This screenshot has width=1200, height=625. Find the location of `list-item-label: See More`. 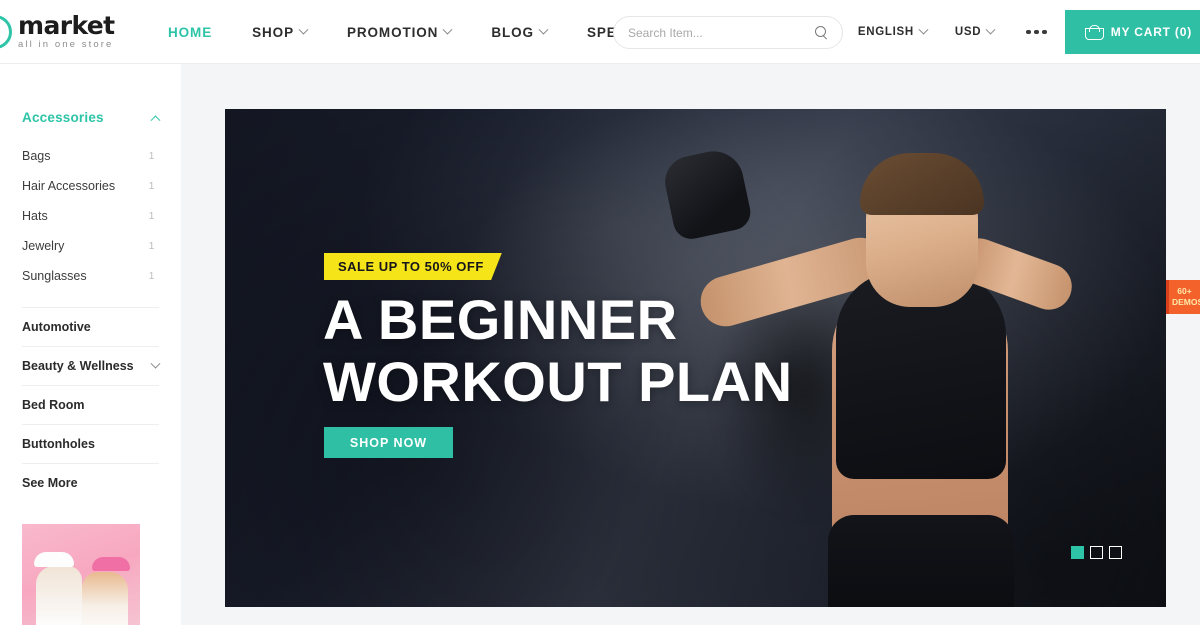

list-item-label: See More is located at coordinates (50, 483).